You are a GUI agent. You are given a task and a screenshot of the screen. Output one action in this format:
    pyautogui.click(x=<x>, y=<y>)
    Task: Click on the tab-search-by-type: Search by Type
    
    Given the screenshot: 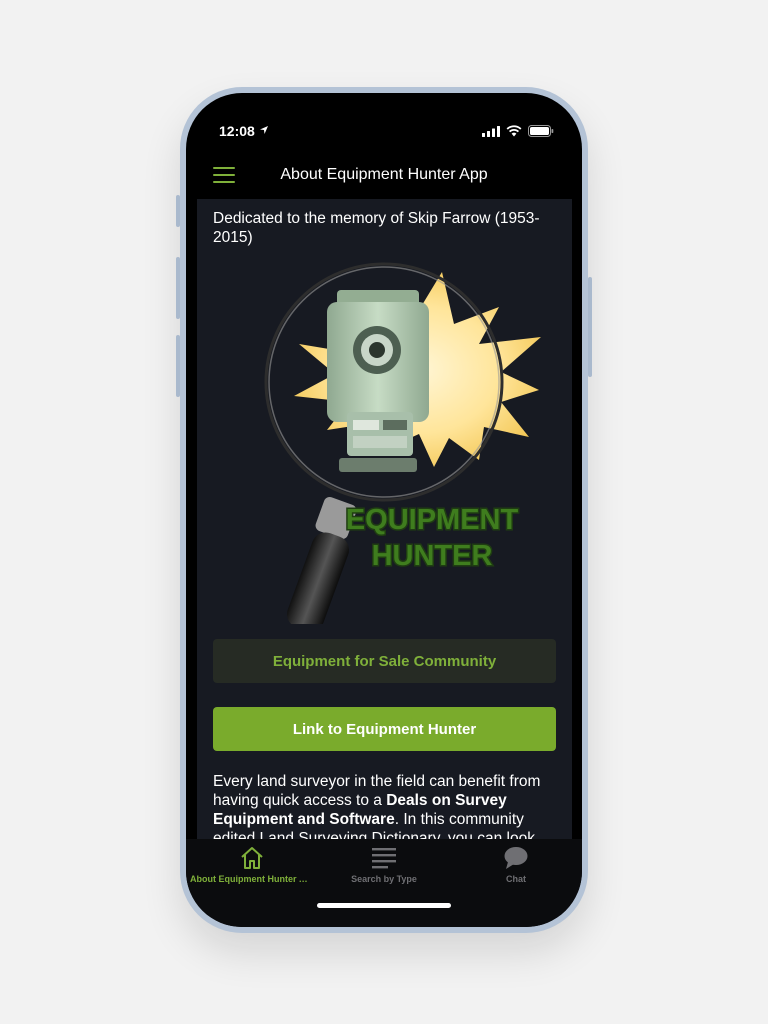 What is the action you would take?
    pyautogui.click(x=384, y=868)
    